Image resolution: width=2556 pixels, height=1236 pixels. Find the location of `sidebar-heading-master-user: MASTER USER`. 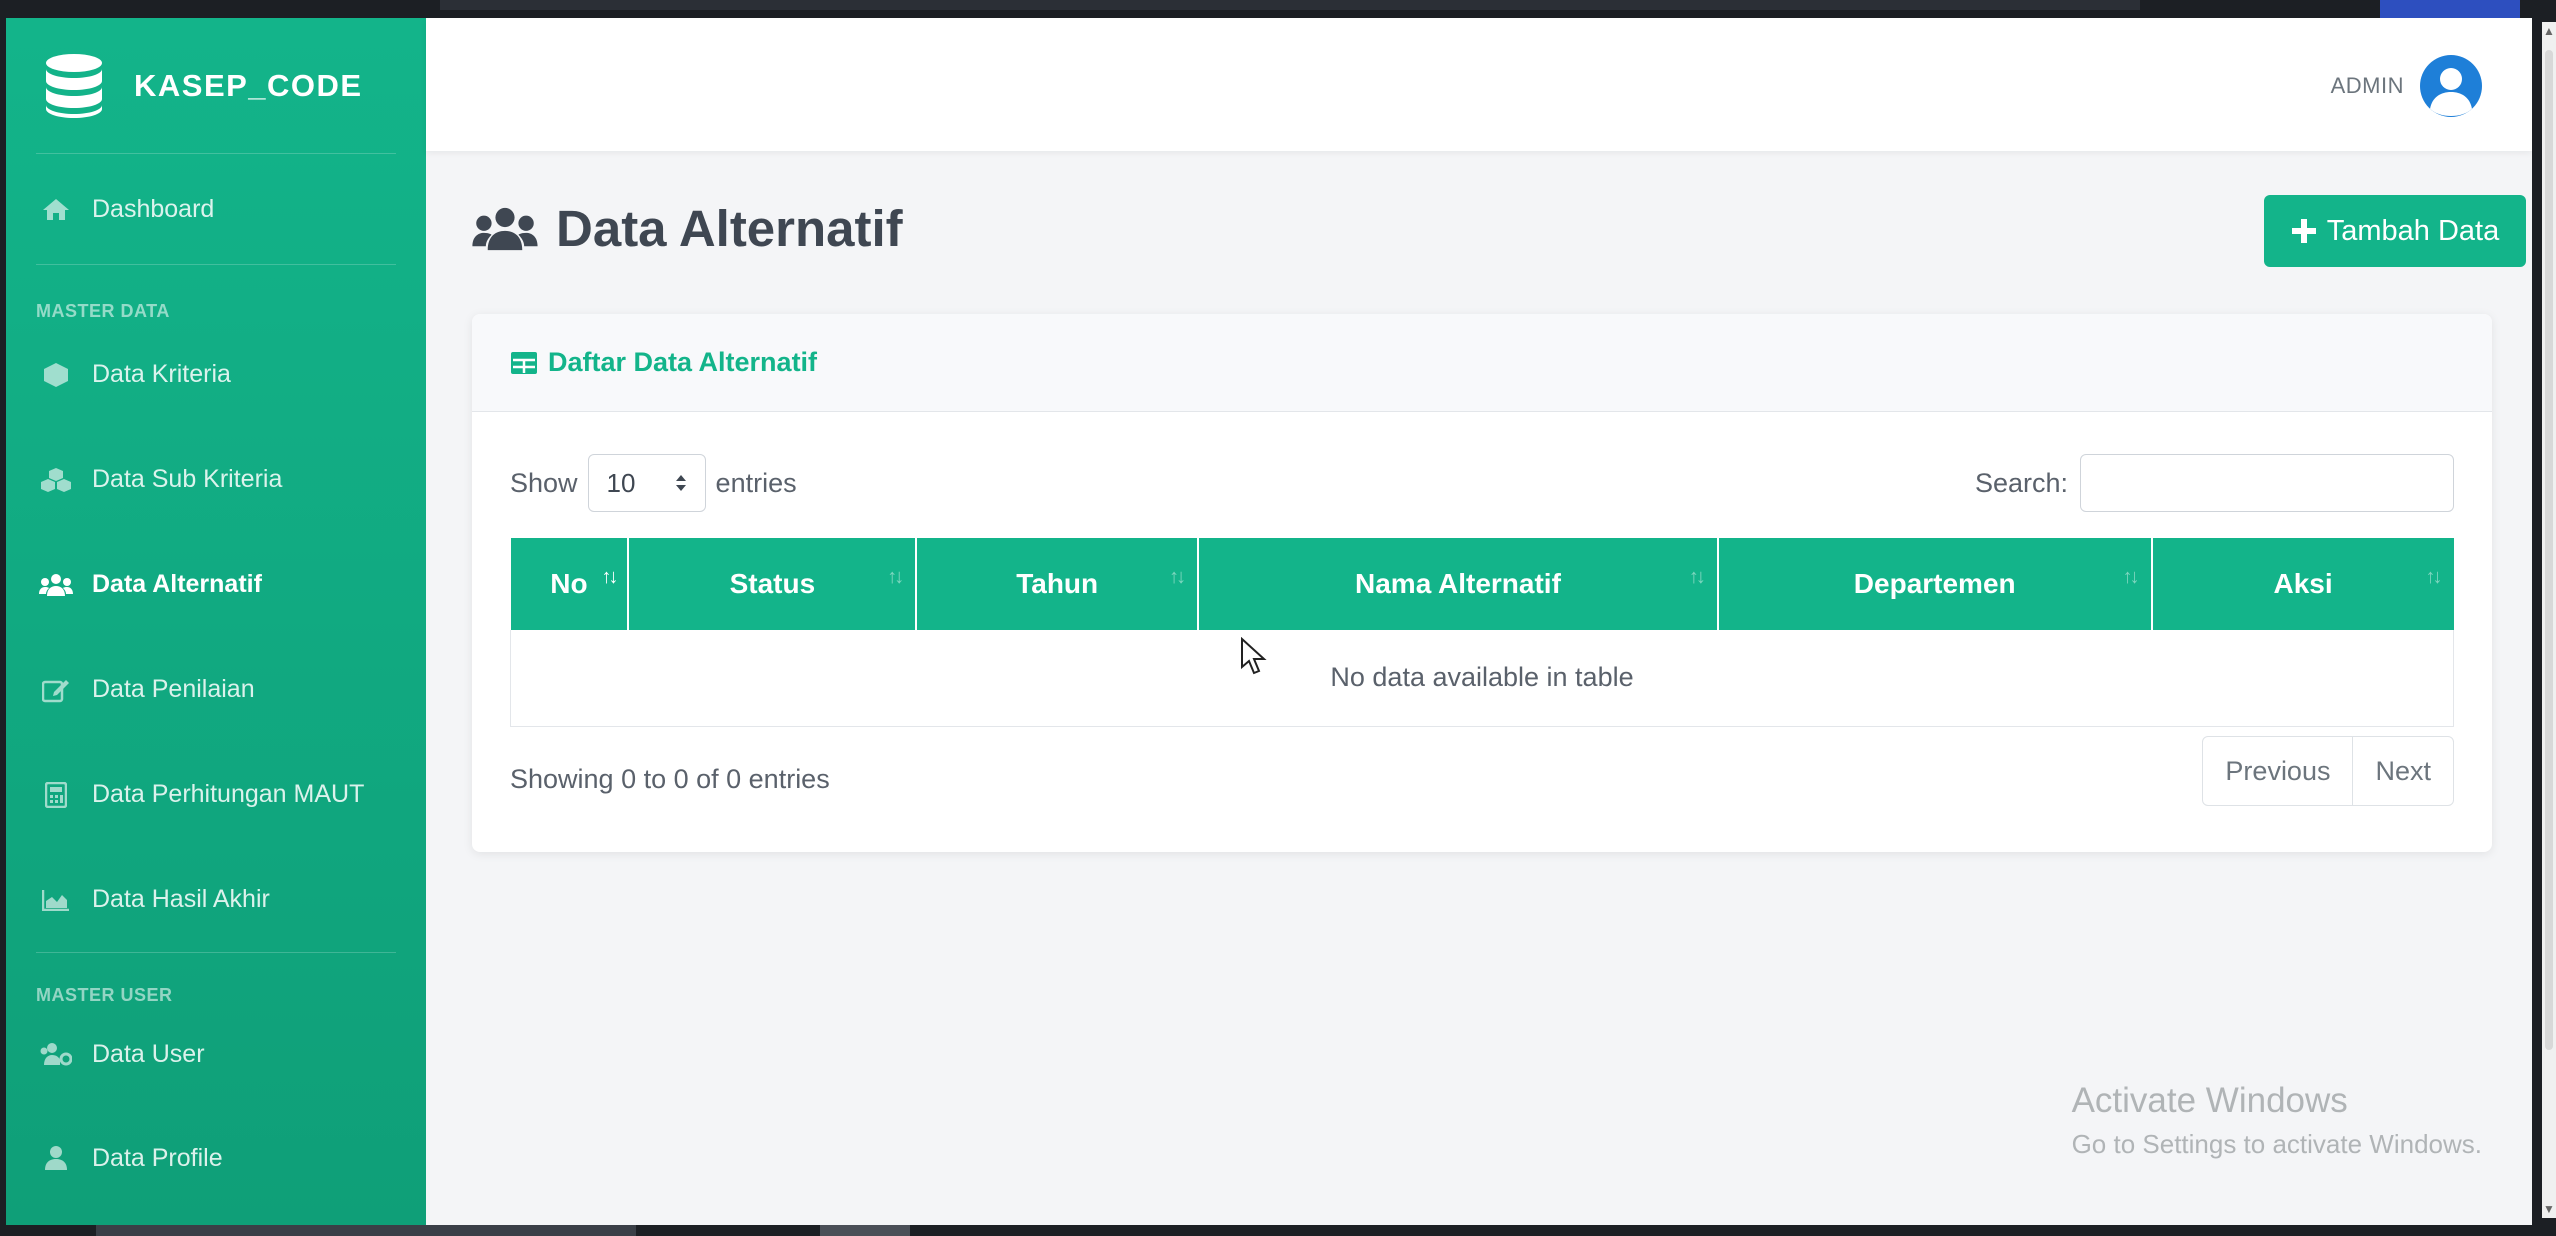

sidebar-heading-master-user: MASTER USER is located at coordinates (104, 995).